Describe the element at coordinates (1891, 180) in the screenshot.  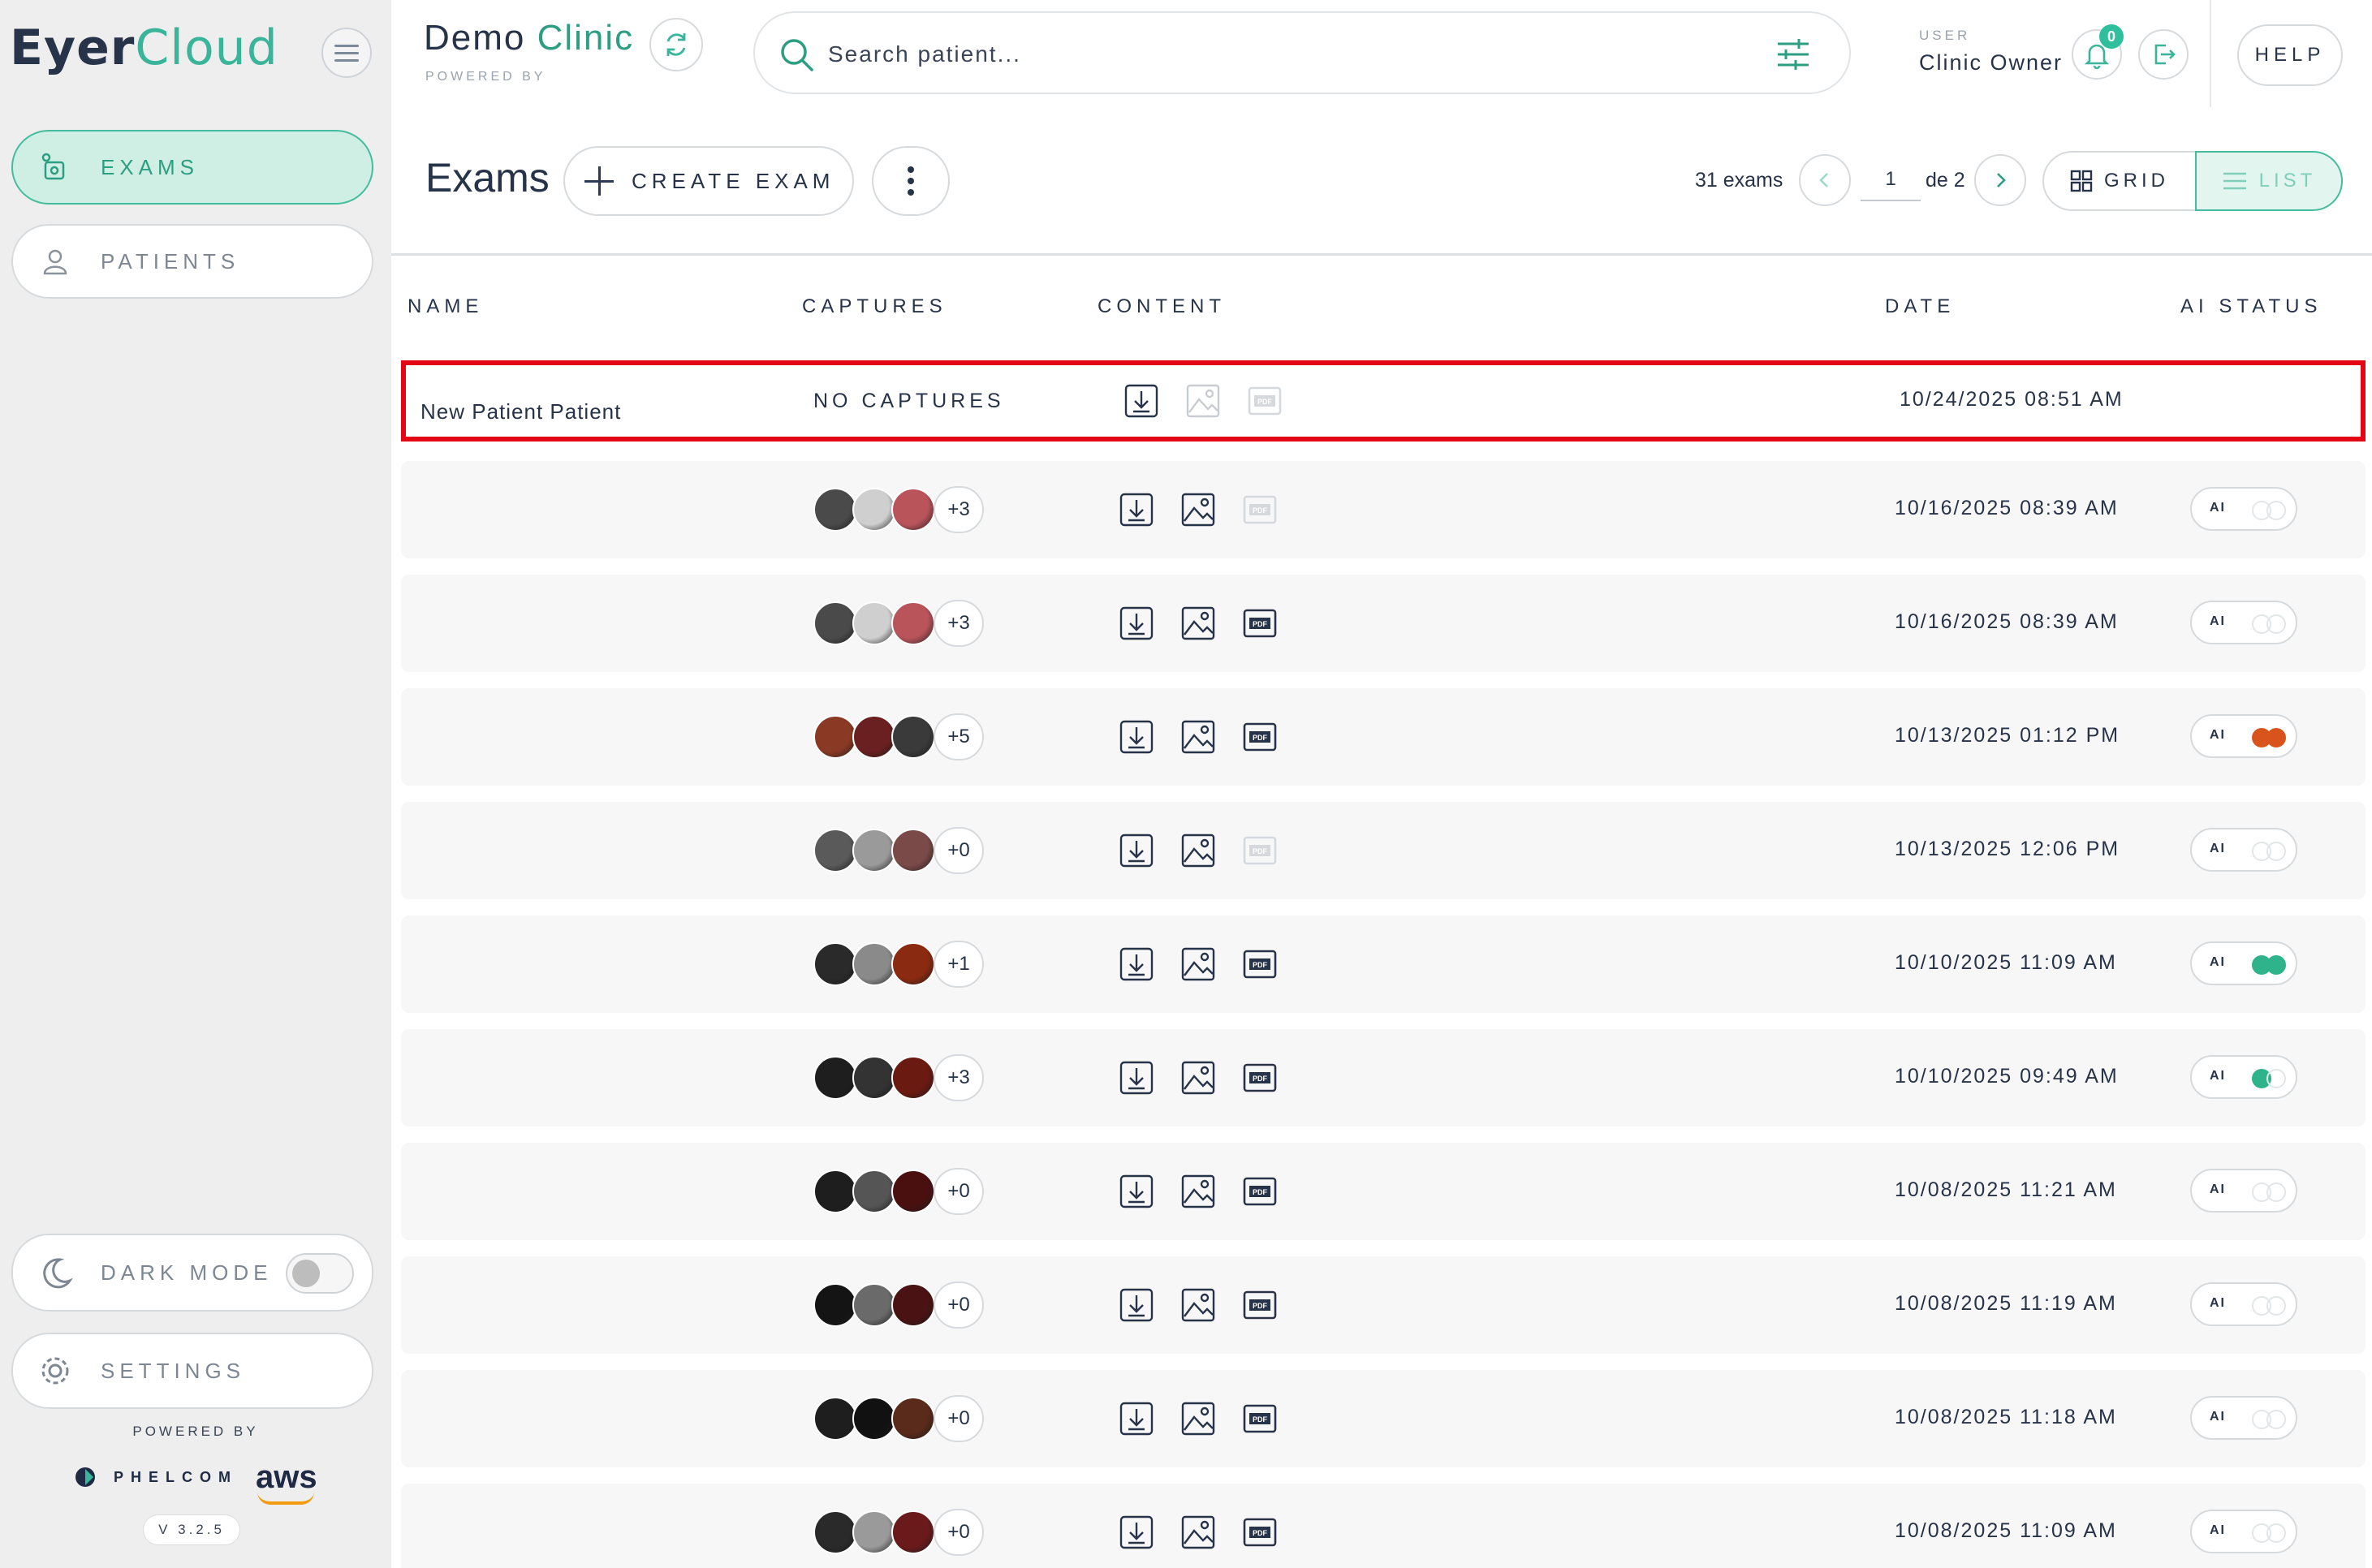
I see `page-number-input` at that location.